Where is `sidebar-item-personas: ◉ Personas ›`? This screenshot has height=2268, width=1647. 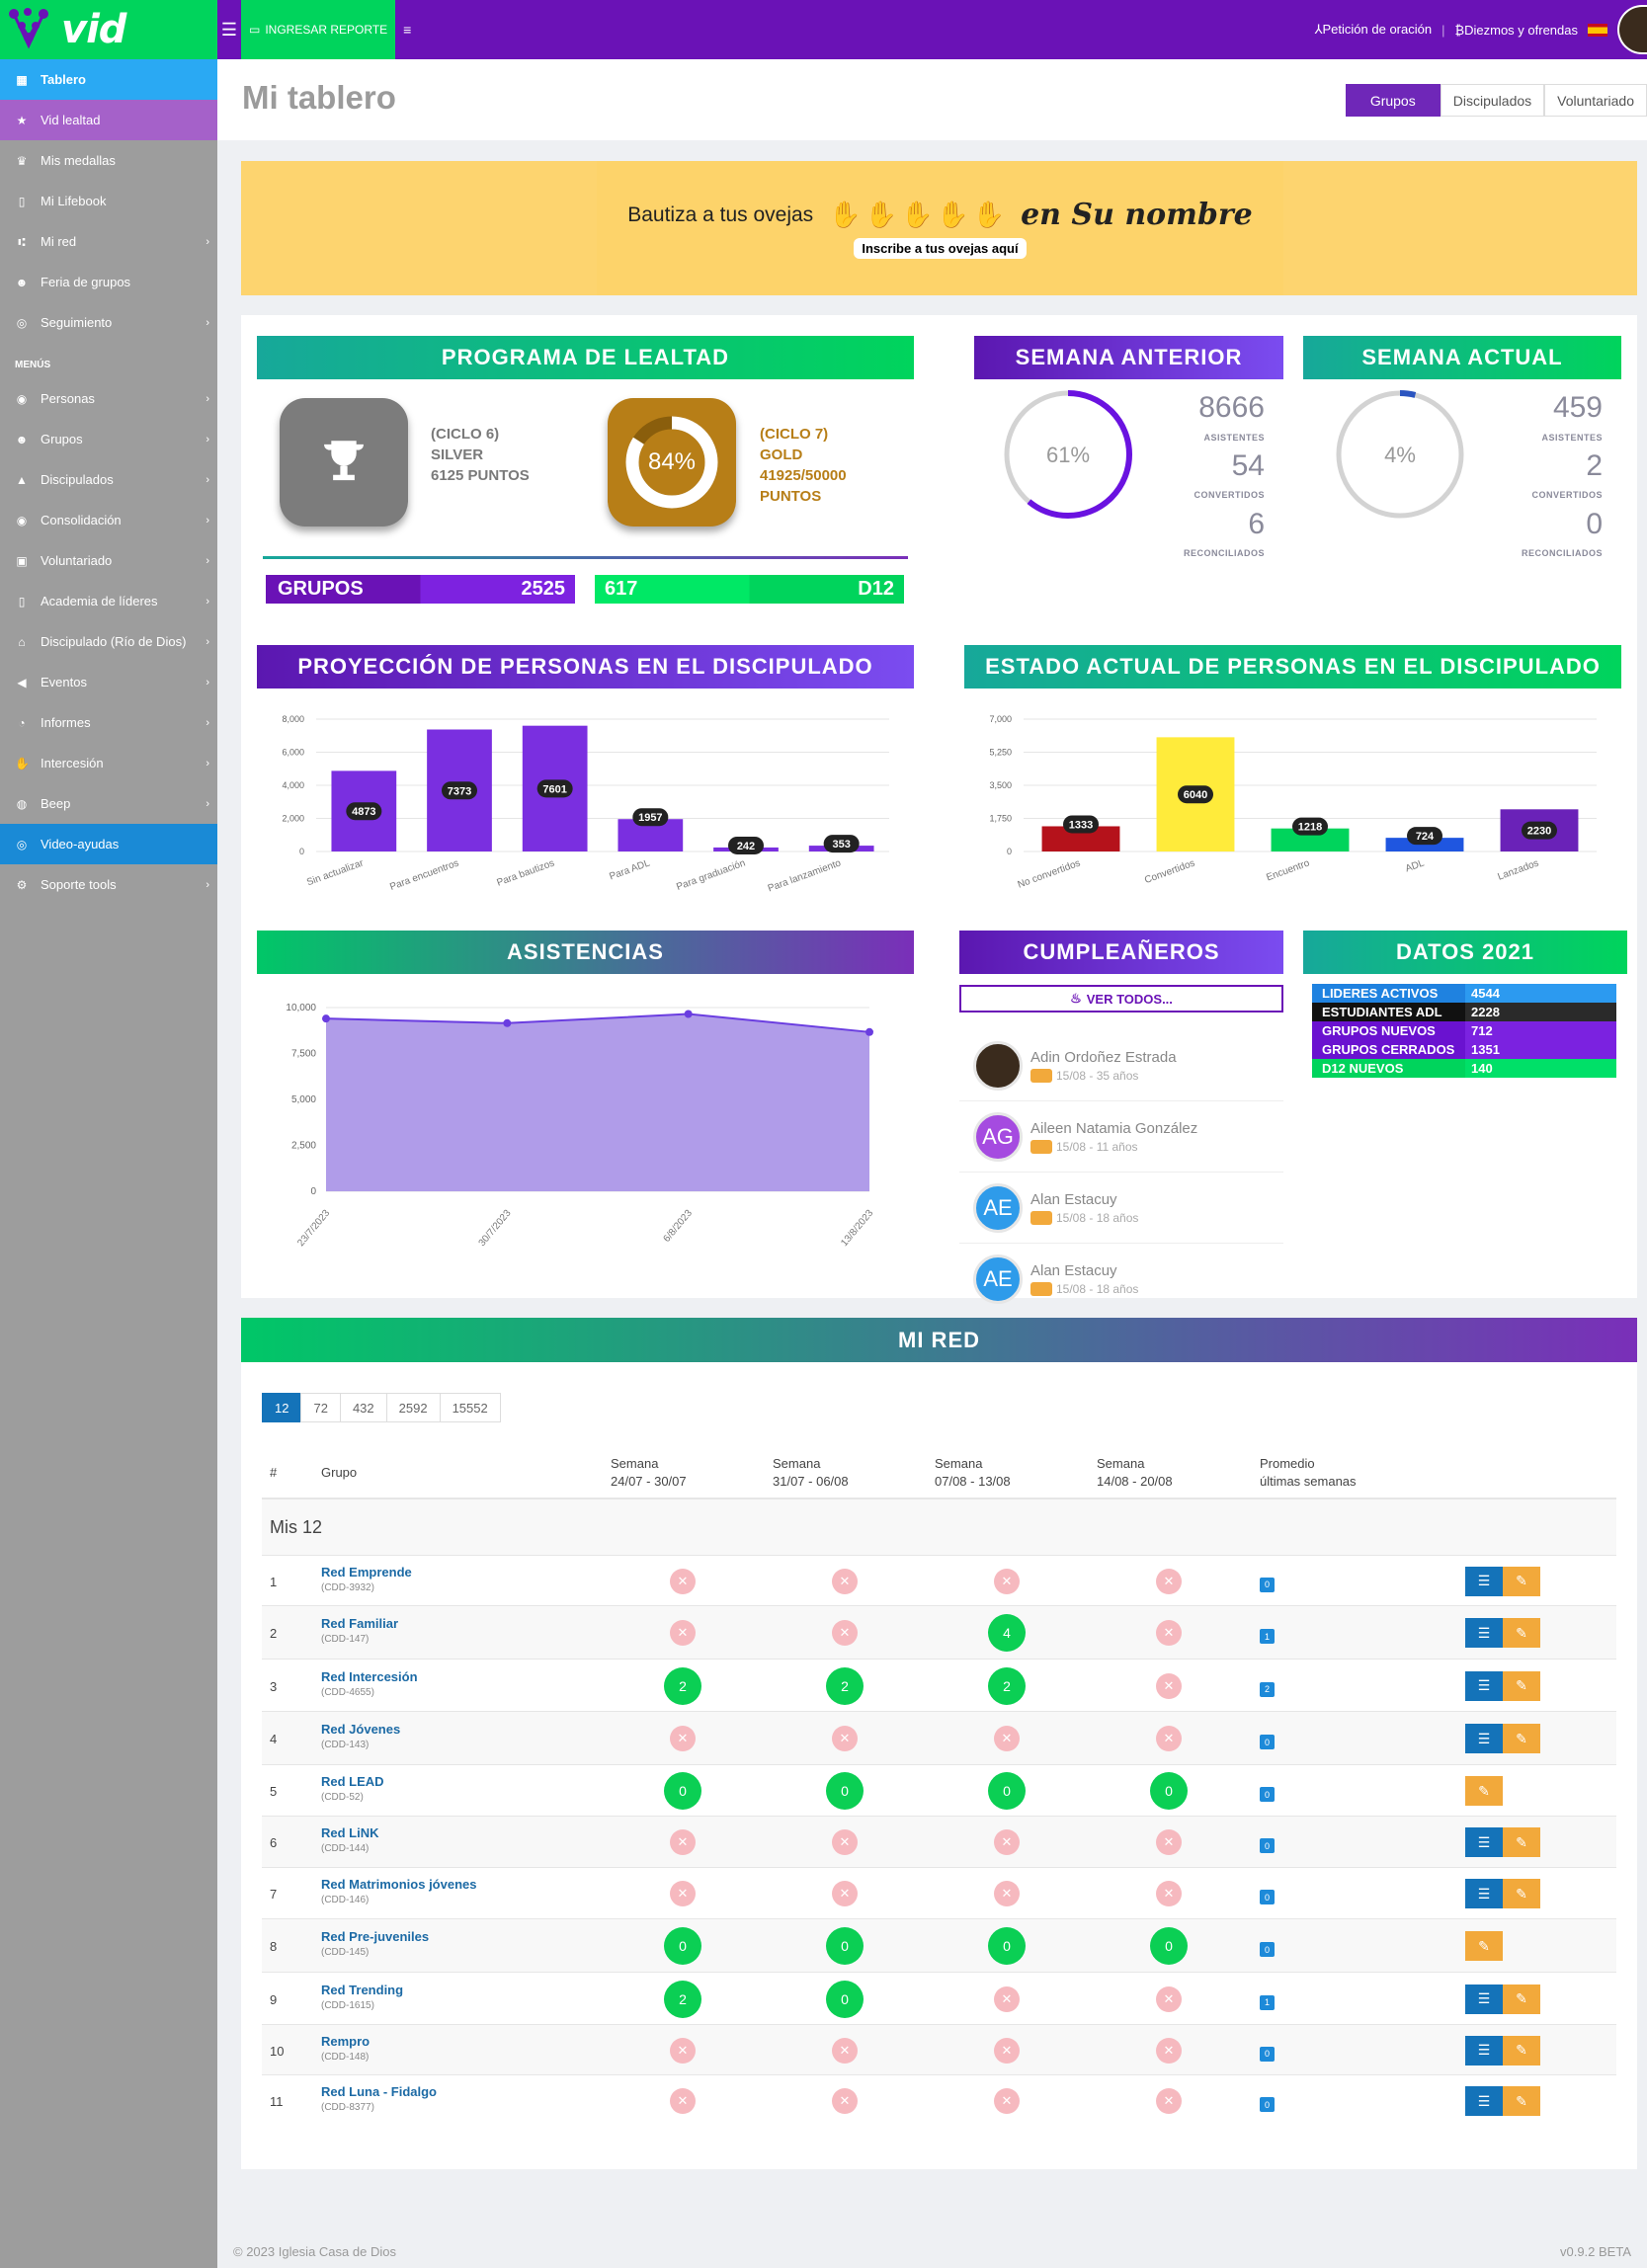
sidebar-item-personas: ◉ Personas › is located at coordinates (108, 399).